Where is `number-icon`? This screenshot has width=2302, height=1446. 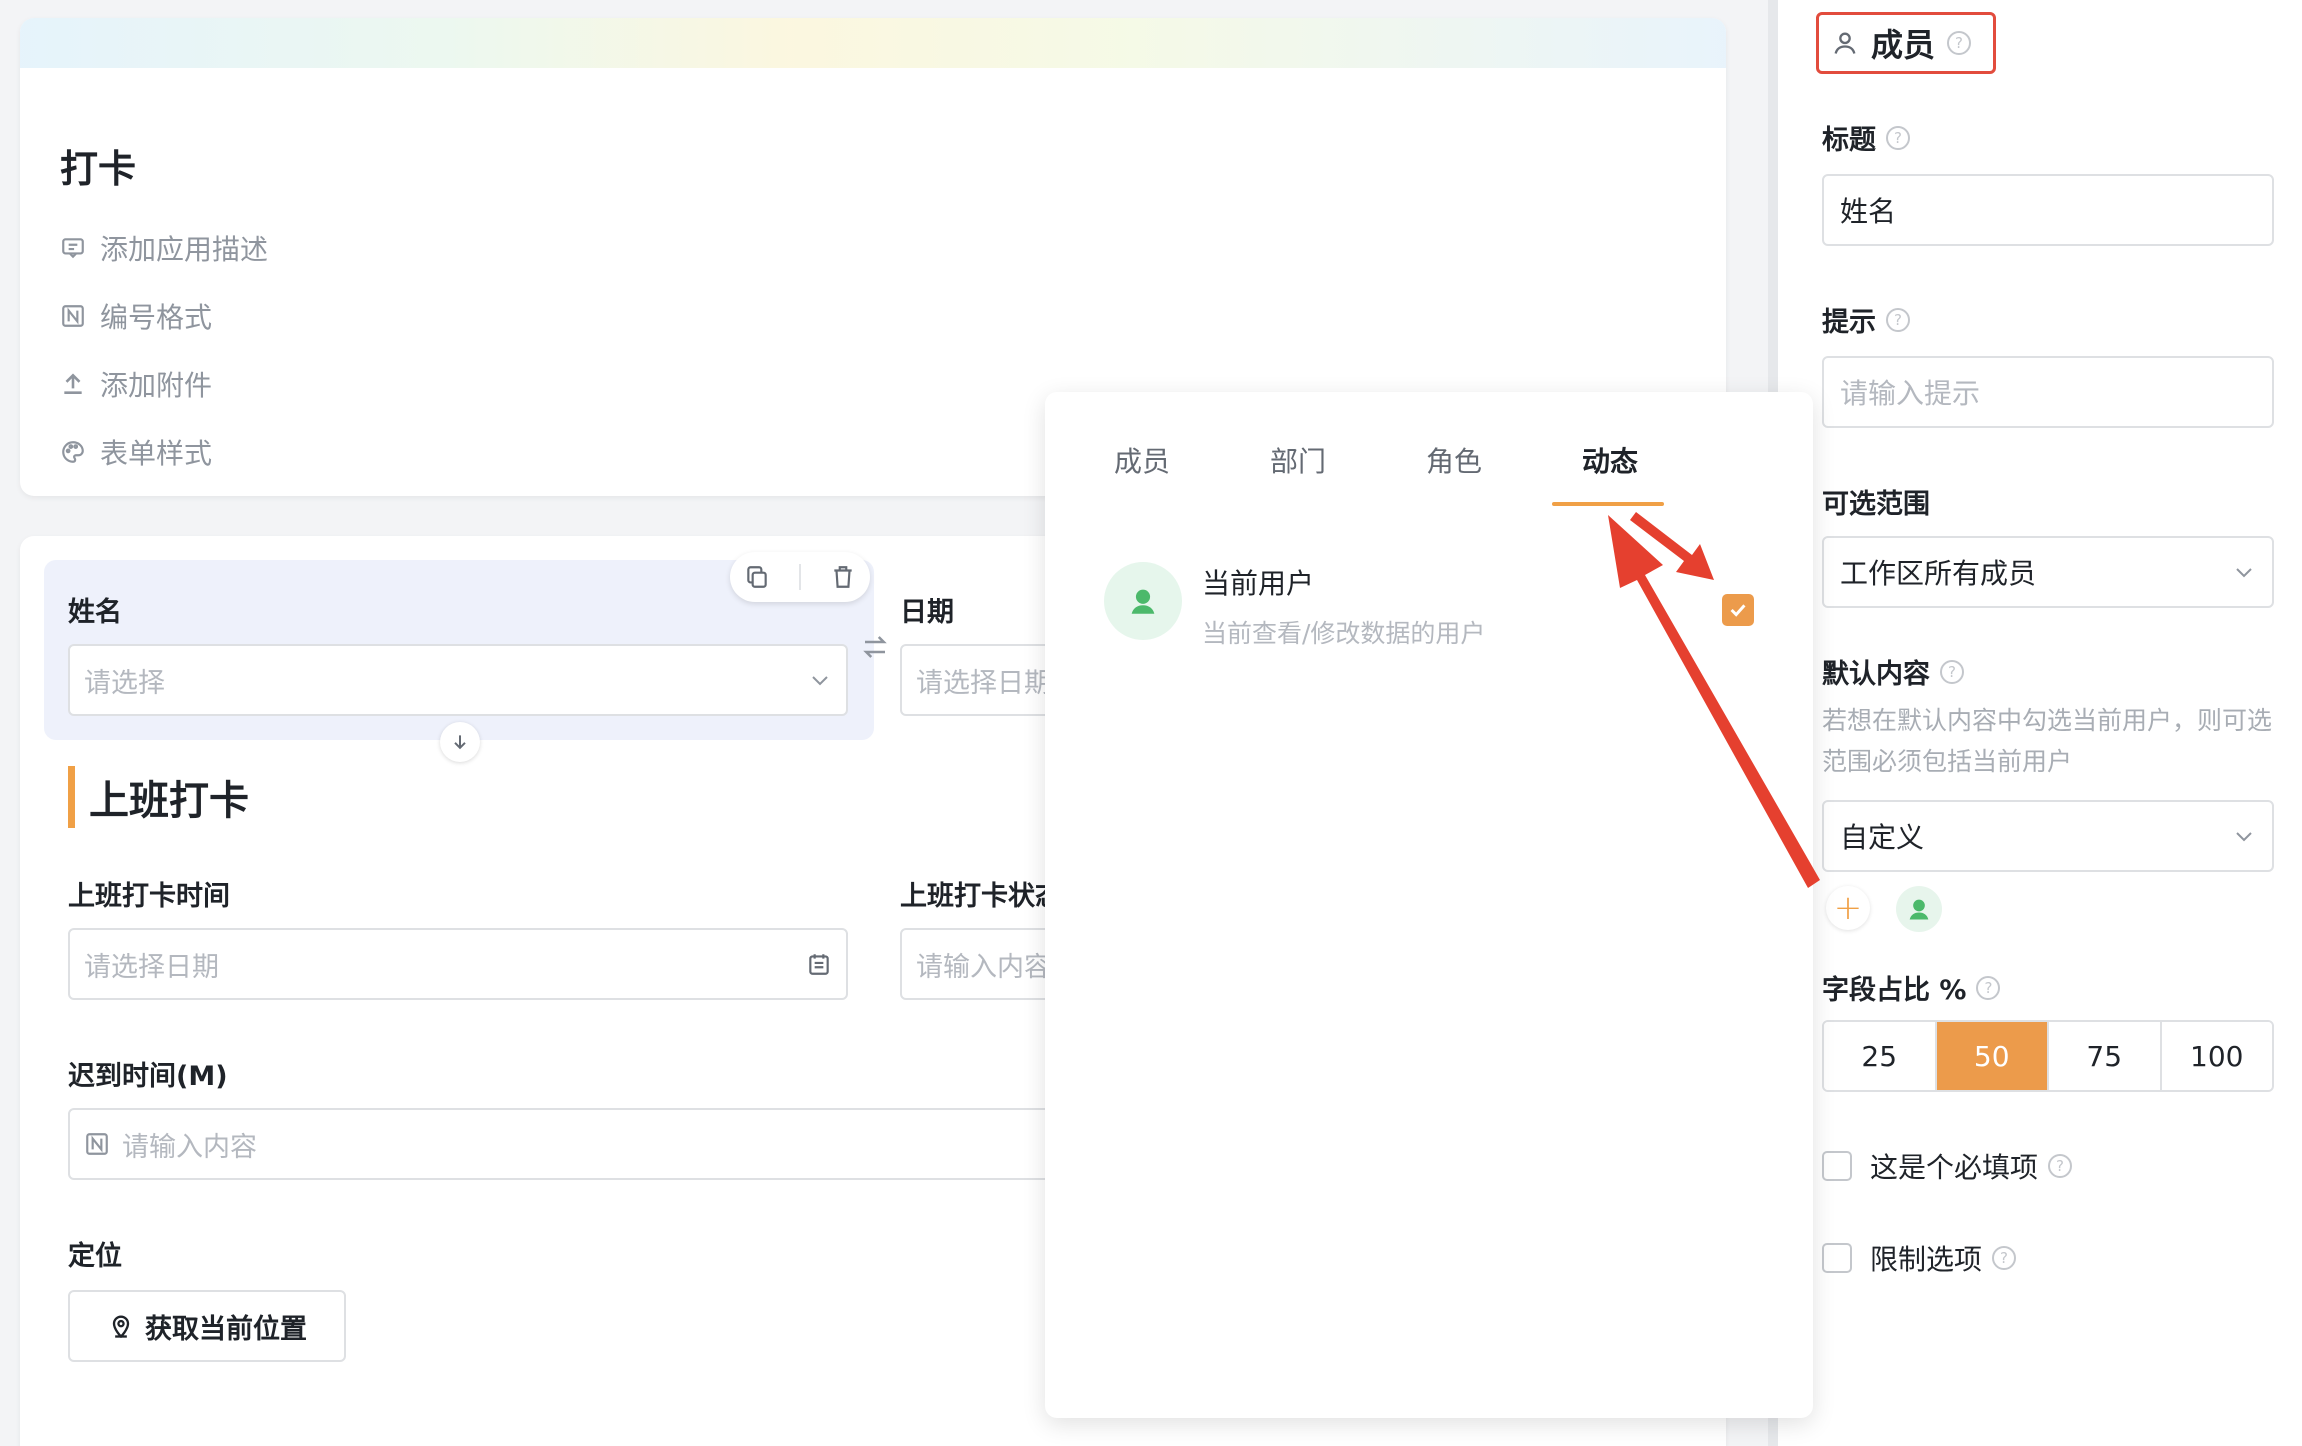 number-icon is located at coordinates (97, 1144).